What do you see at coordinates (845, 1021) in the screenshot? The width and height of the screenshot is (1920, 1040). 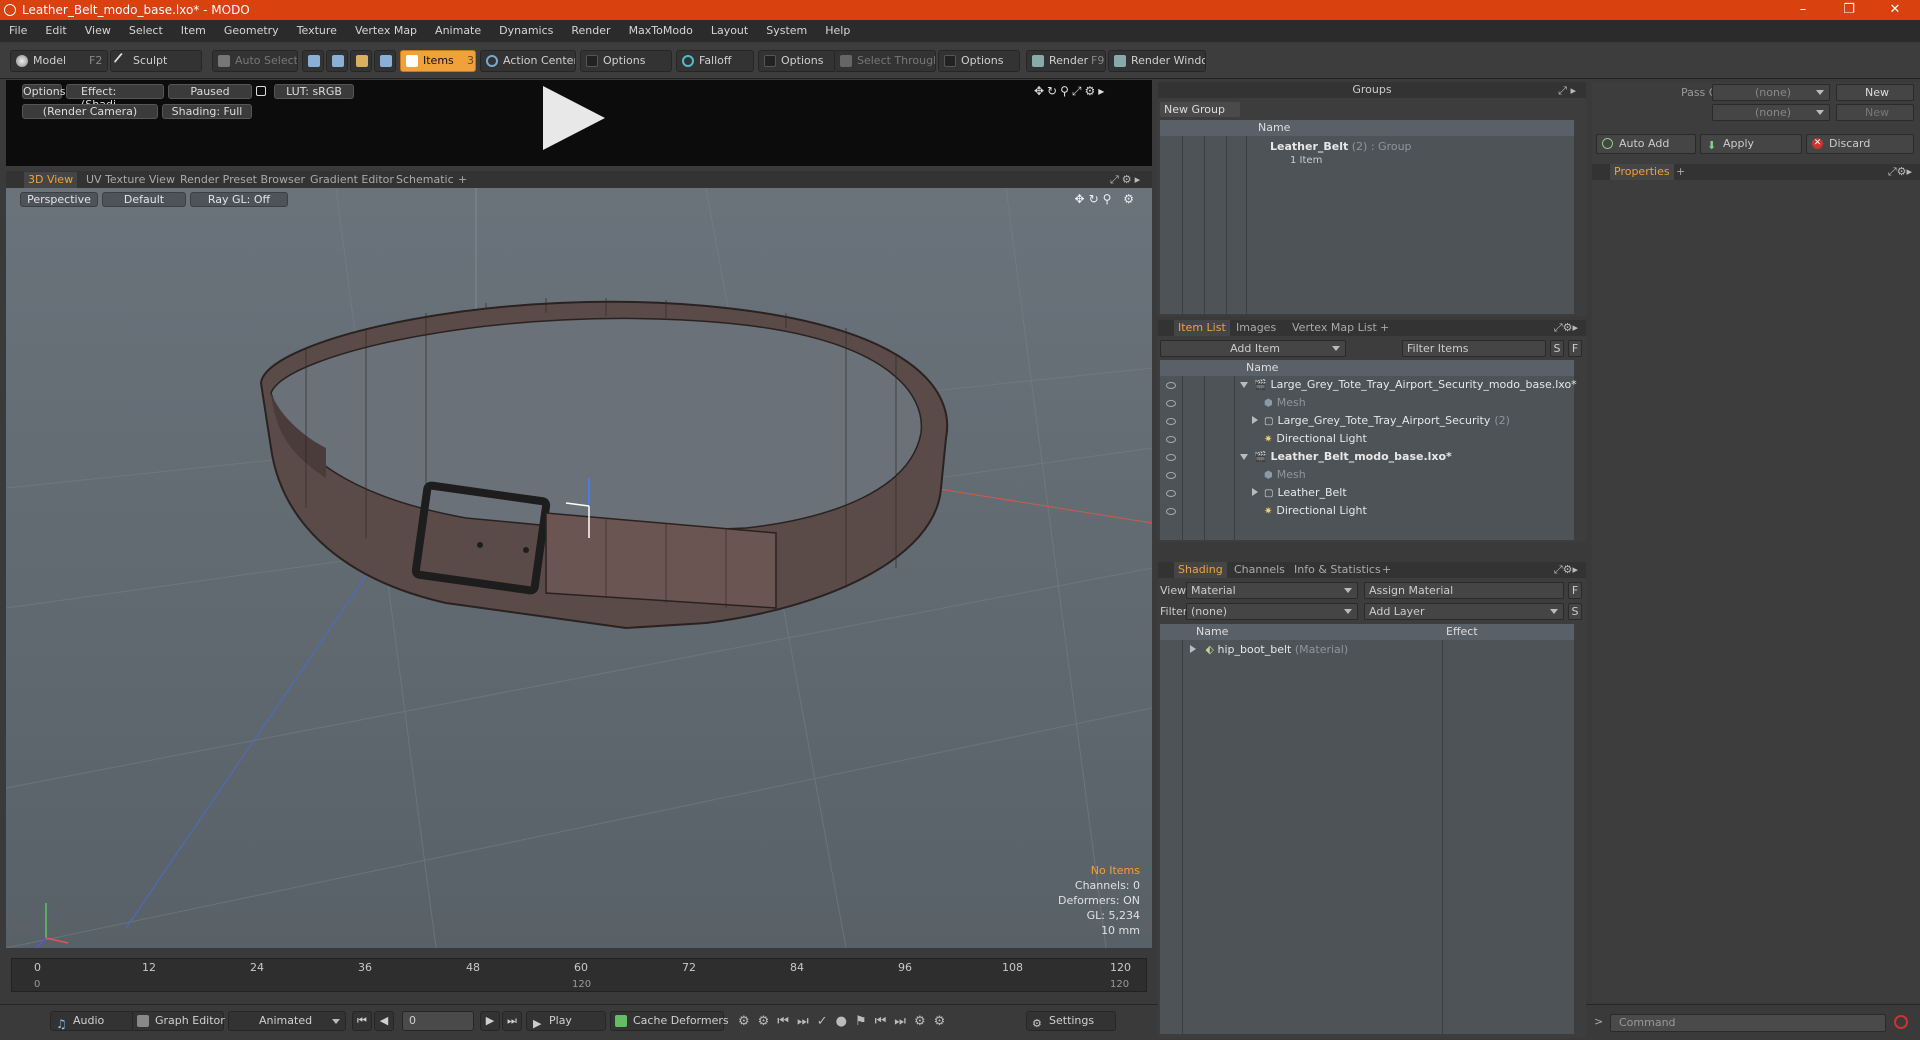 I see `keyframe-tools-icons: ⚙⚙⏮⏭✓●⚑⏮⏭⚙⚙` at bounding box center [845, 1021].